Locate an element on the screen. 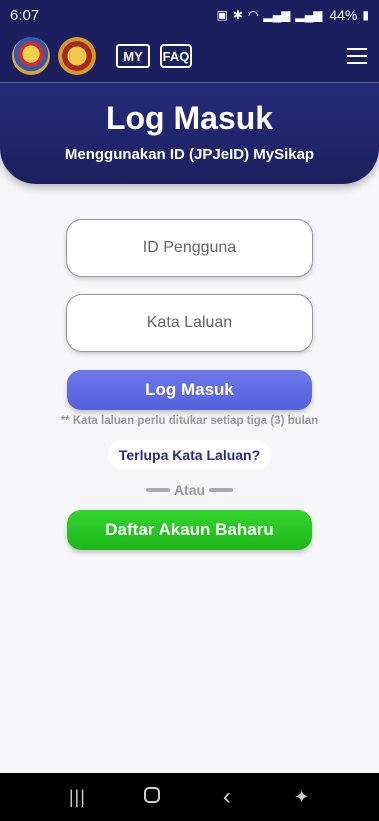  username-input: ID Pengguna is located at coordinates (189, 248).